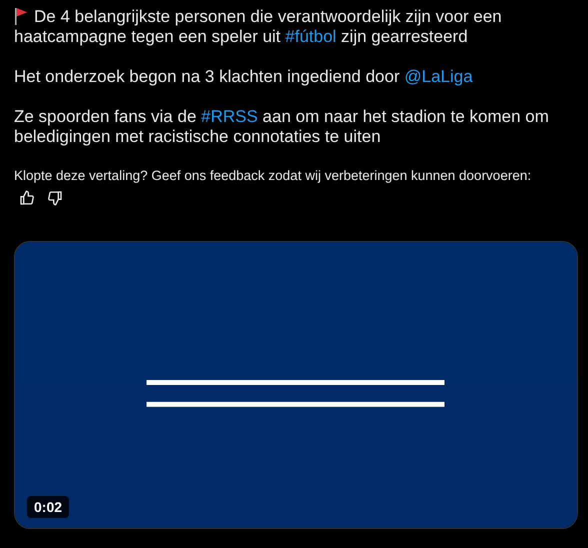  What do you see at coordinates (27, 198) in the screenshot?
I see `thumbs-up-icon` at bounding box center [27, 198].